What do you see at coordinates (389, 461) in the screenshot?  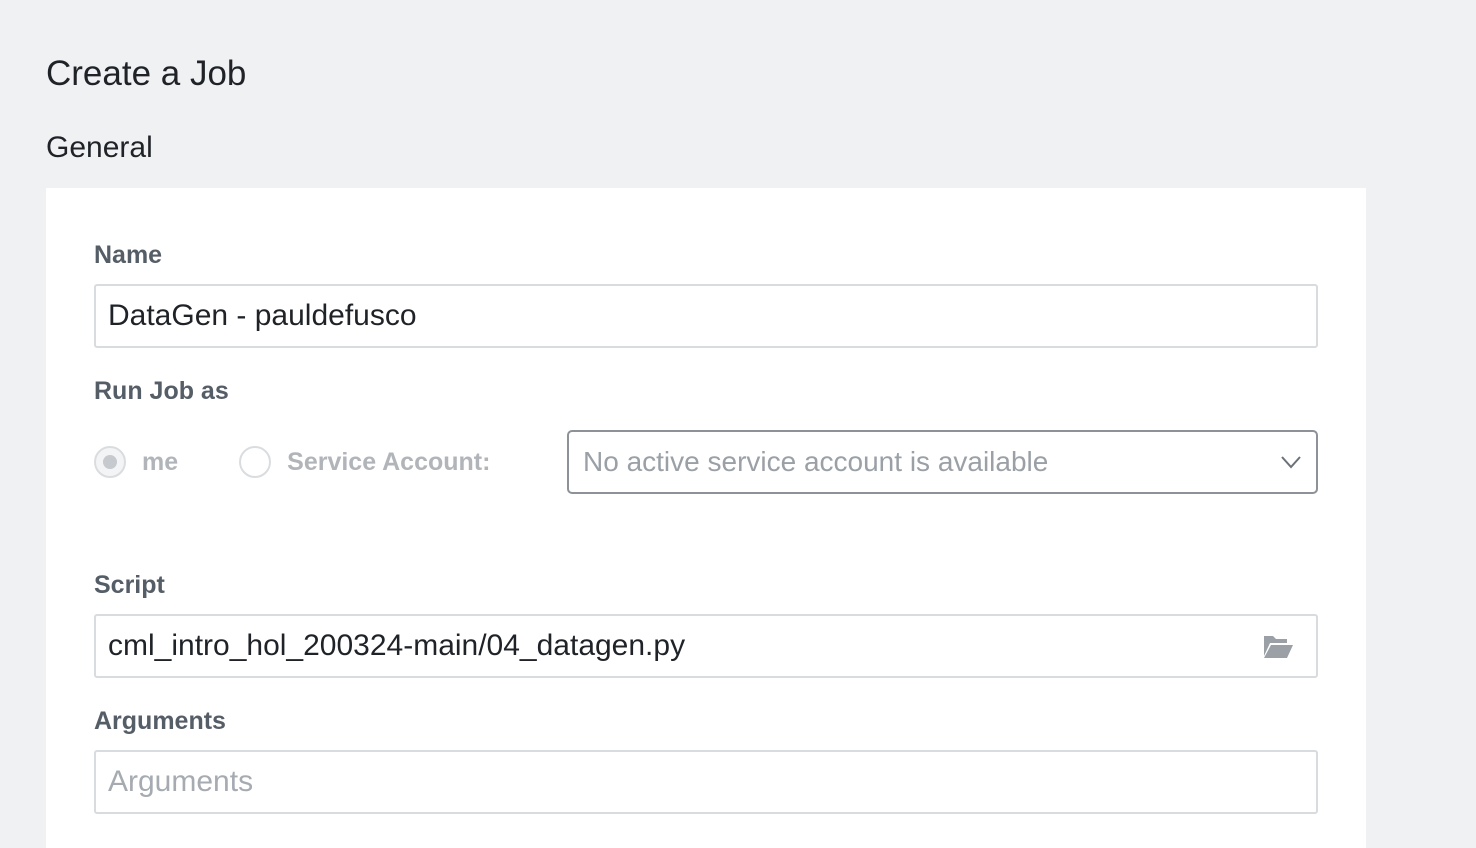 I see `service-account-label: Service Account:` at bounding box center [389, 461].